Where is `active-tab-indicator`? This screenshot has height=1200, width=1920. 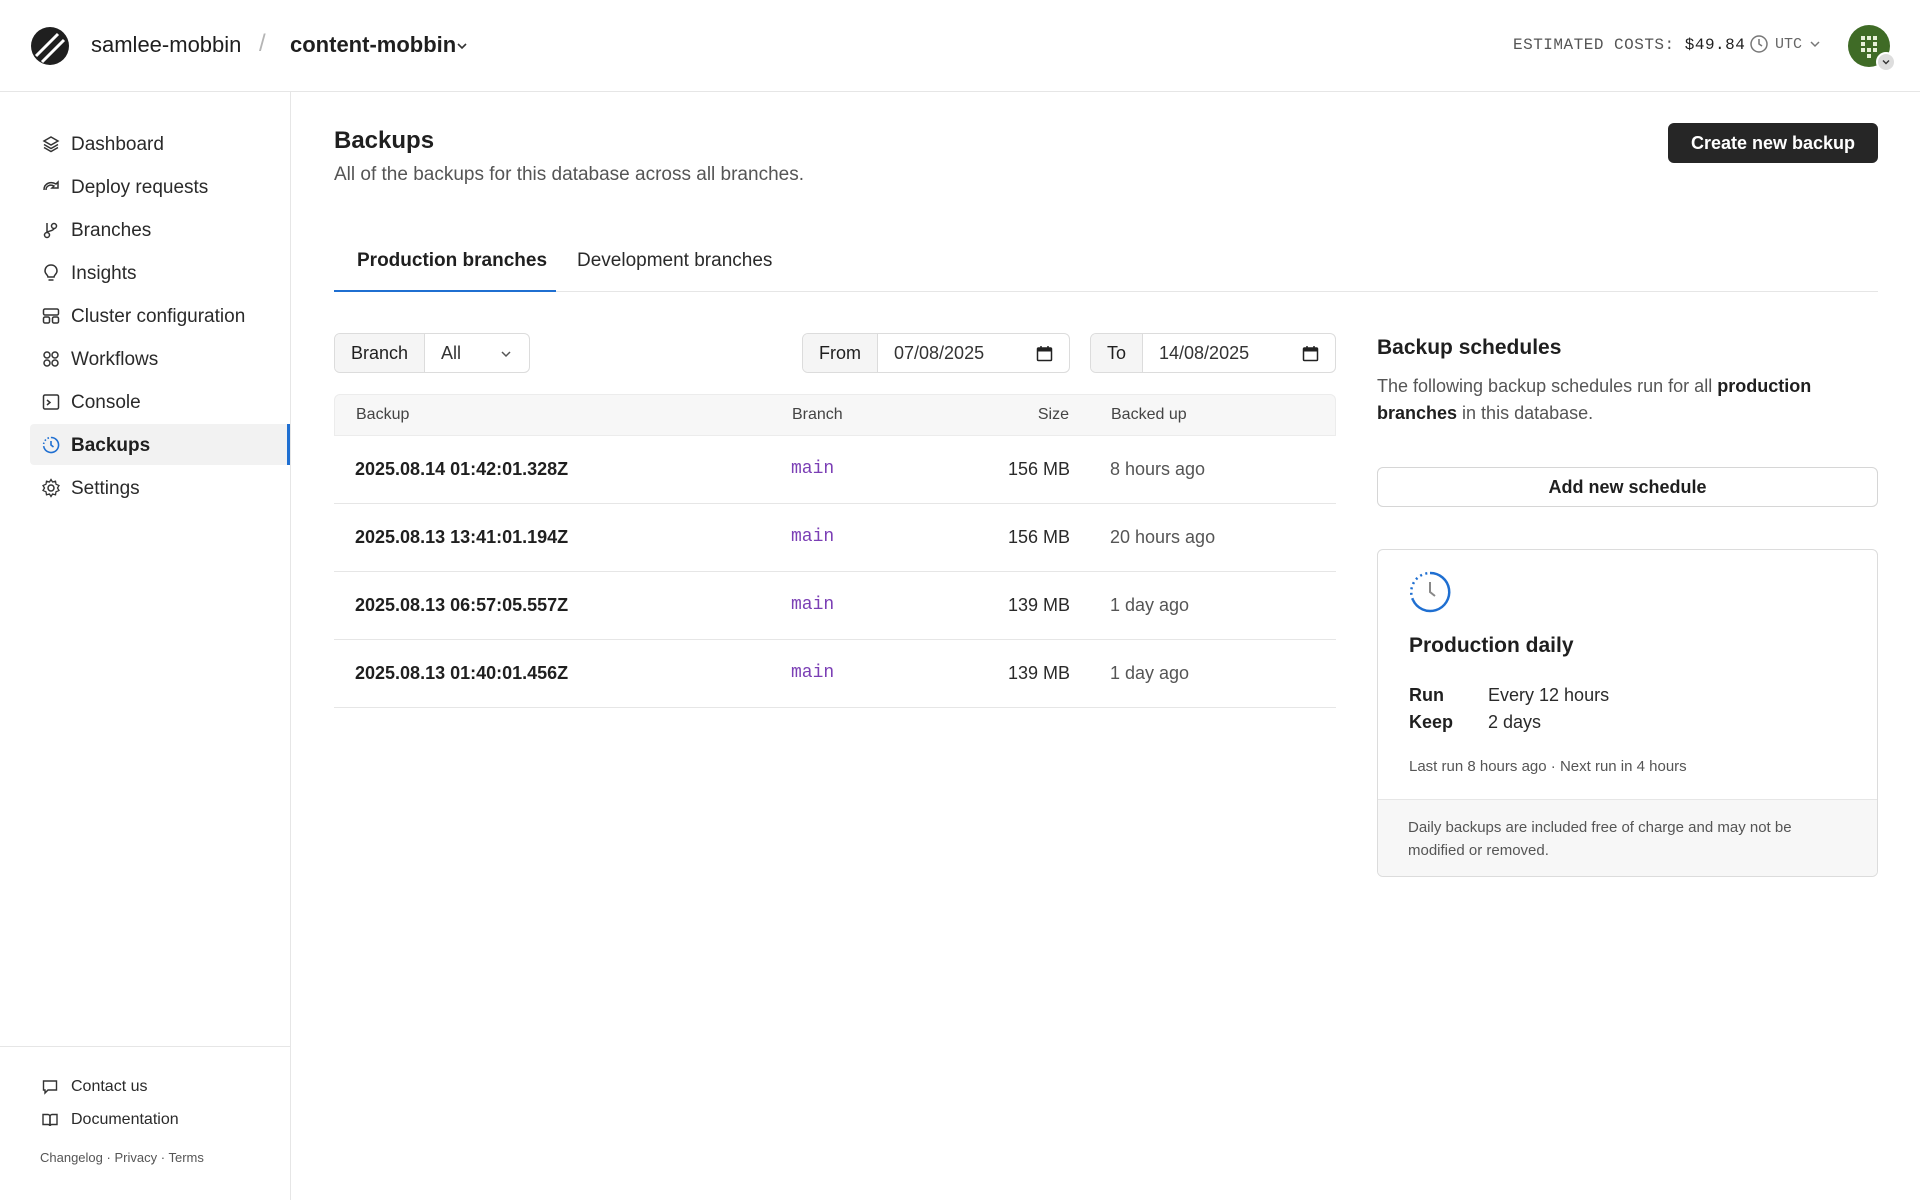 active-tab-indicator is located at coordinates (445, 291).